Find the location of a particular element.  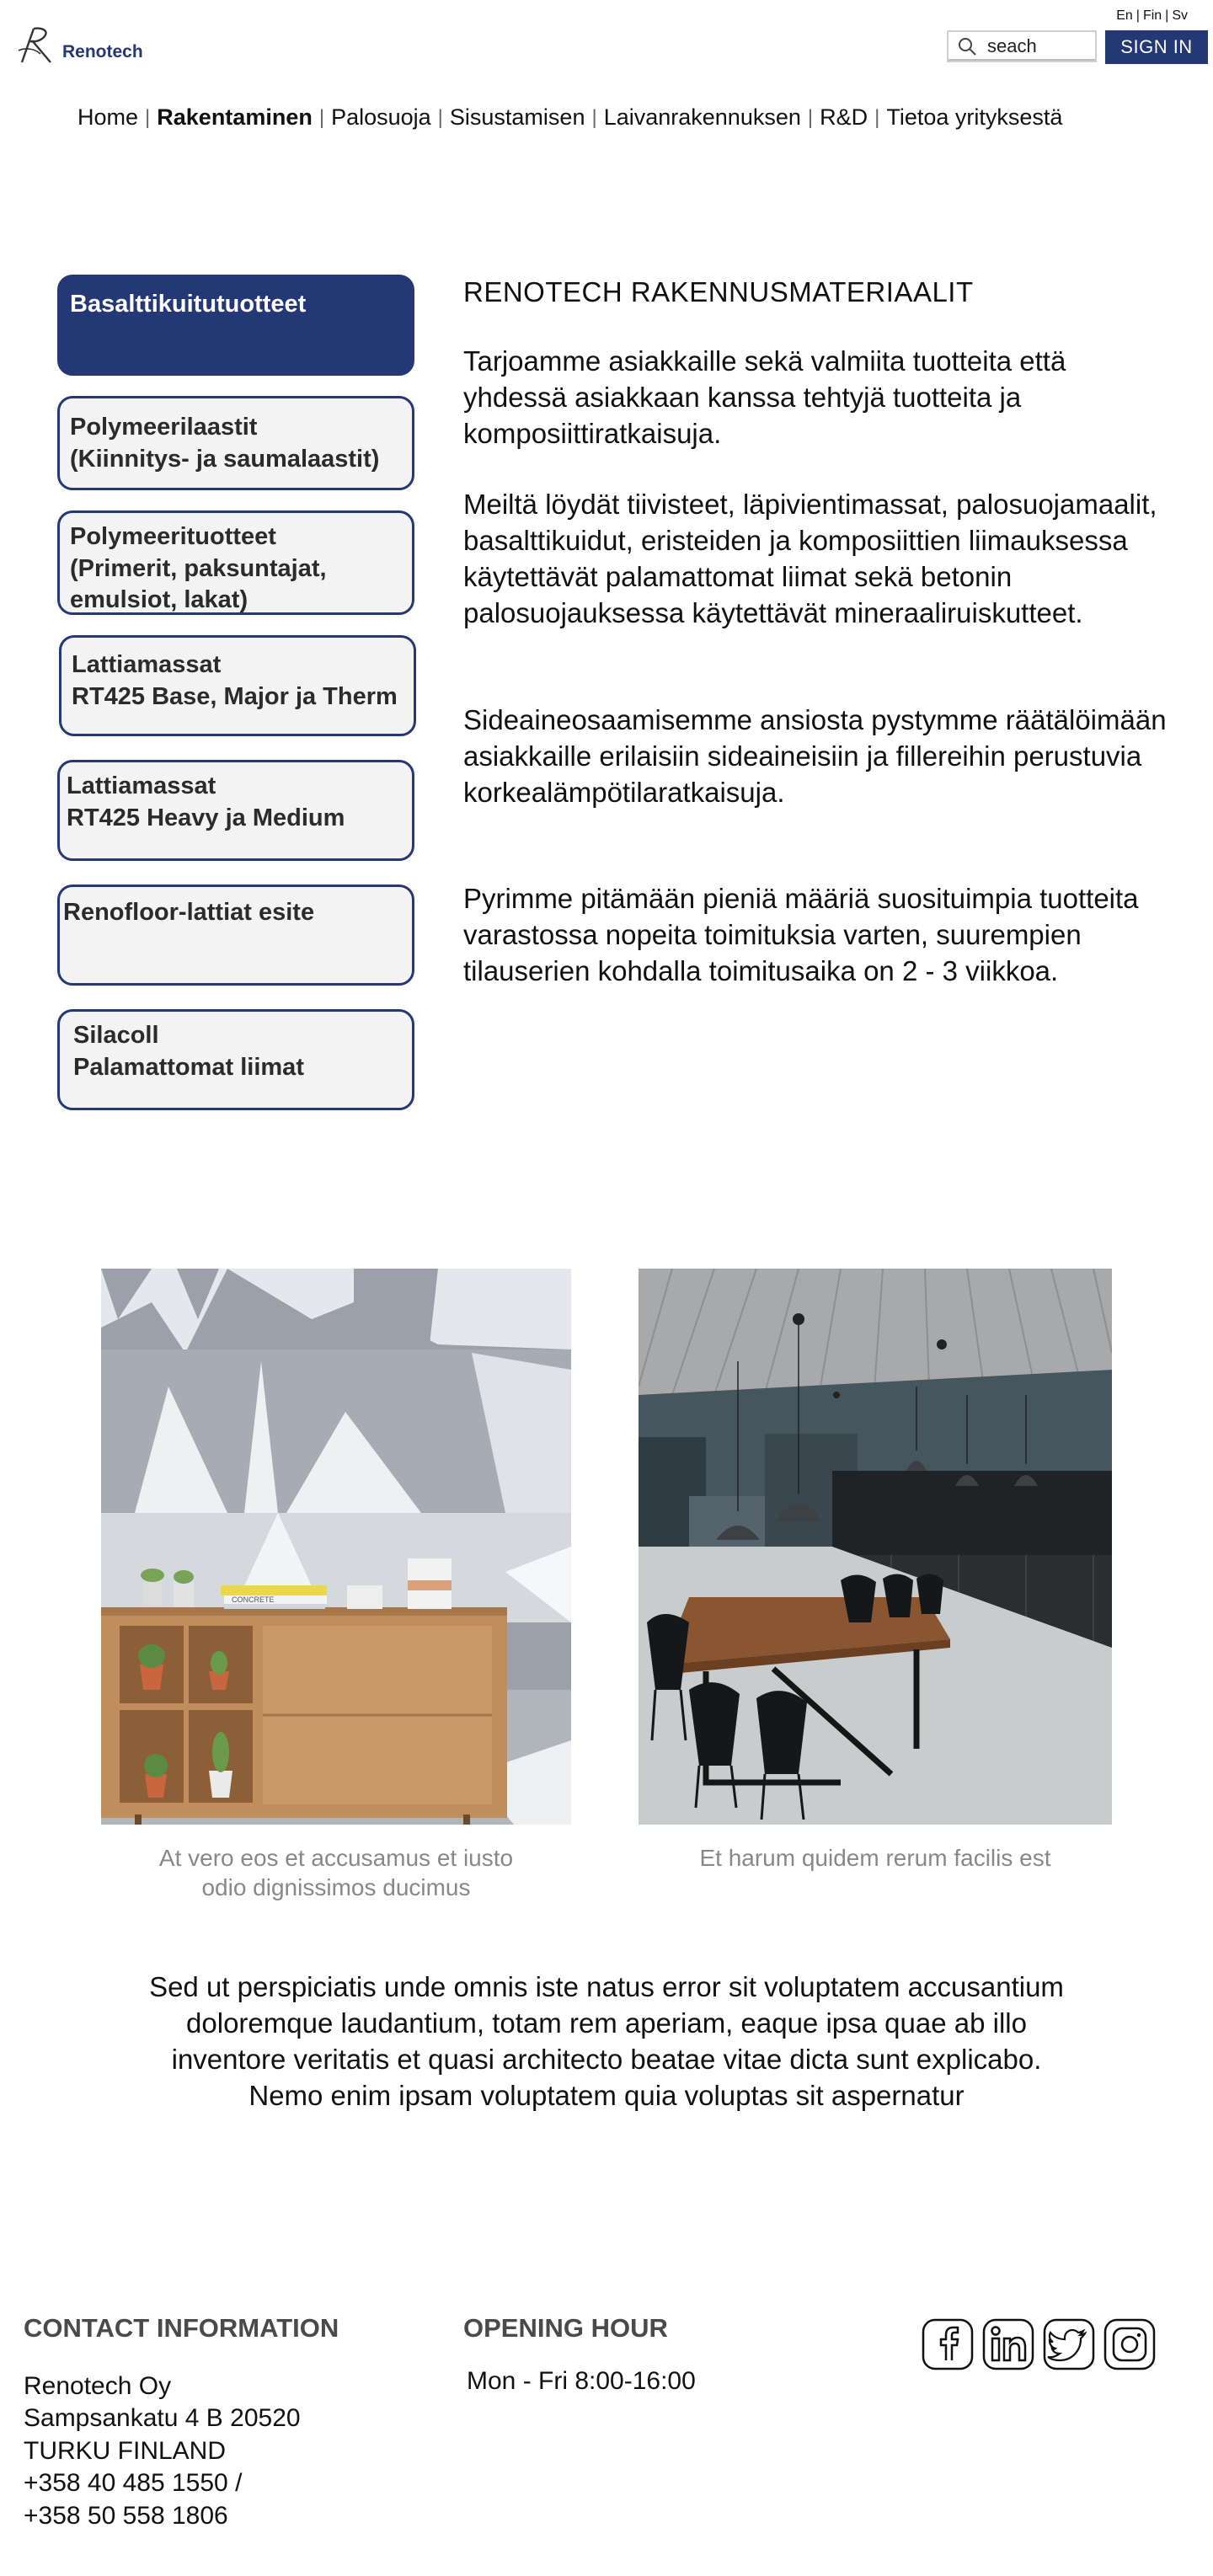

dining-interior-illustration is located at coordinates (875, 1547).